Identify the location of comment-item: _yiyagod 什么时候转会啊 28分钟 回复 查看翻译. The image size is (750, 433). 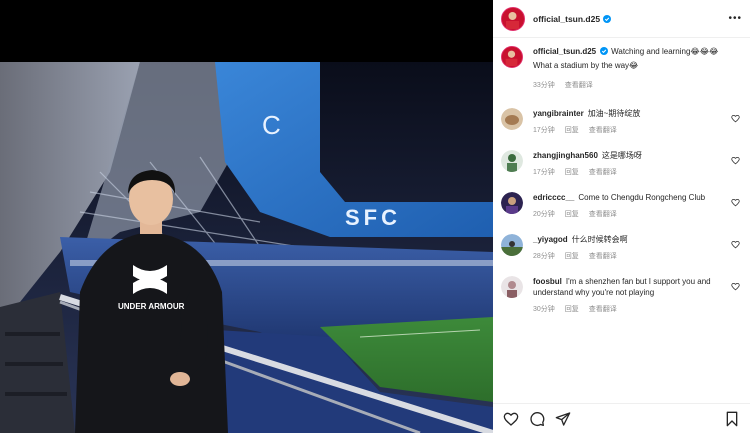
(621, 255).